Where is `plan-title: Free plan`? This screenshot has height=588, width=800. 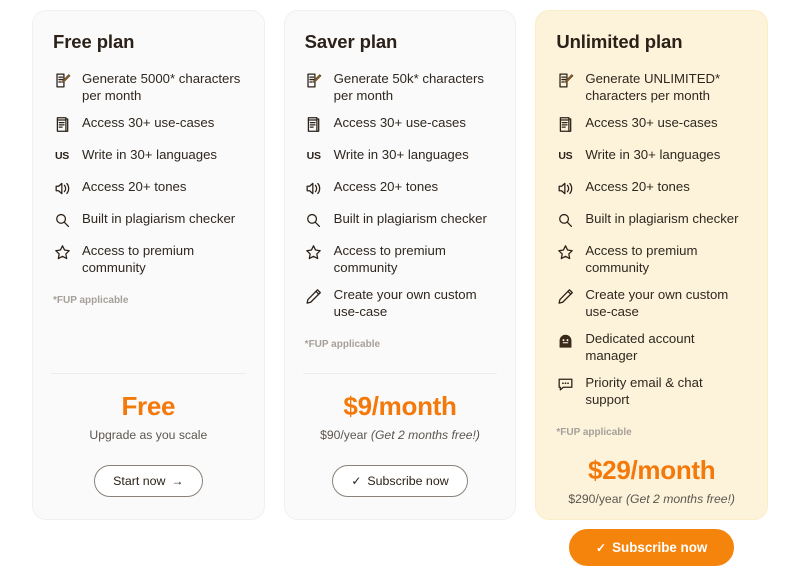
plan-title: Free plan is located at coordinates (94, 41).